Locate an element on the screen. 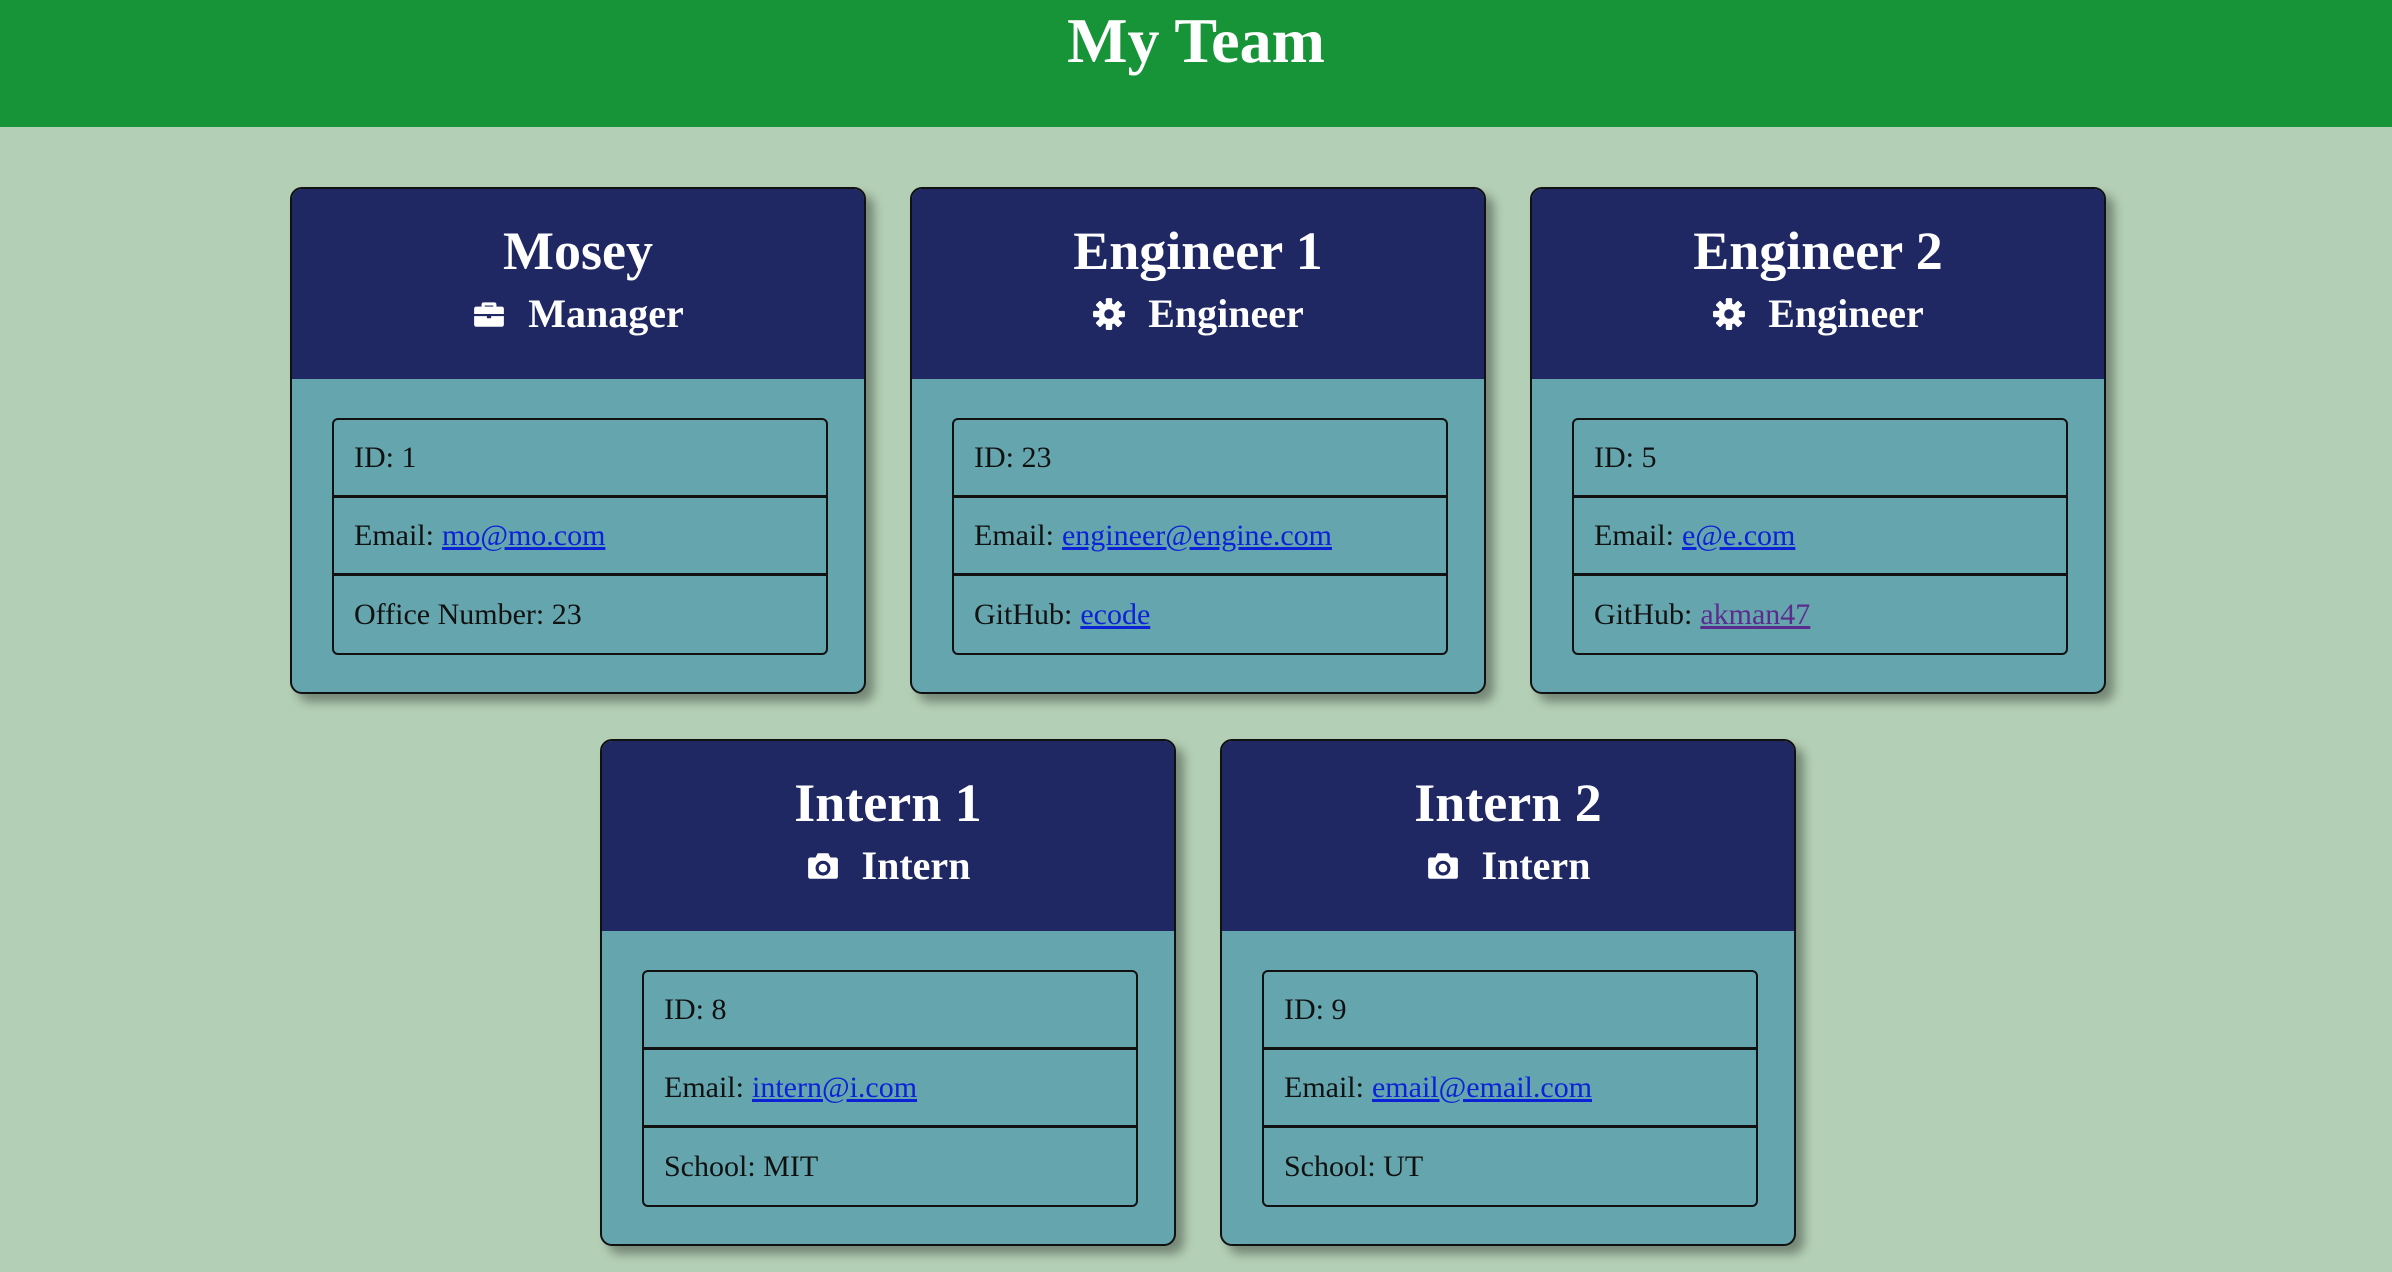 Image resolution: width=2392 pixels, height=1272 pixels. employee-info-list: ID: 8 Email: intern@i.com School: MIT is located at coordinates (890, 1088).